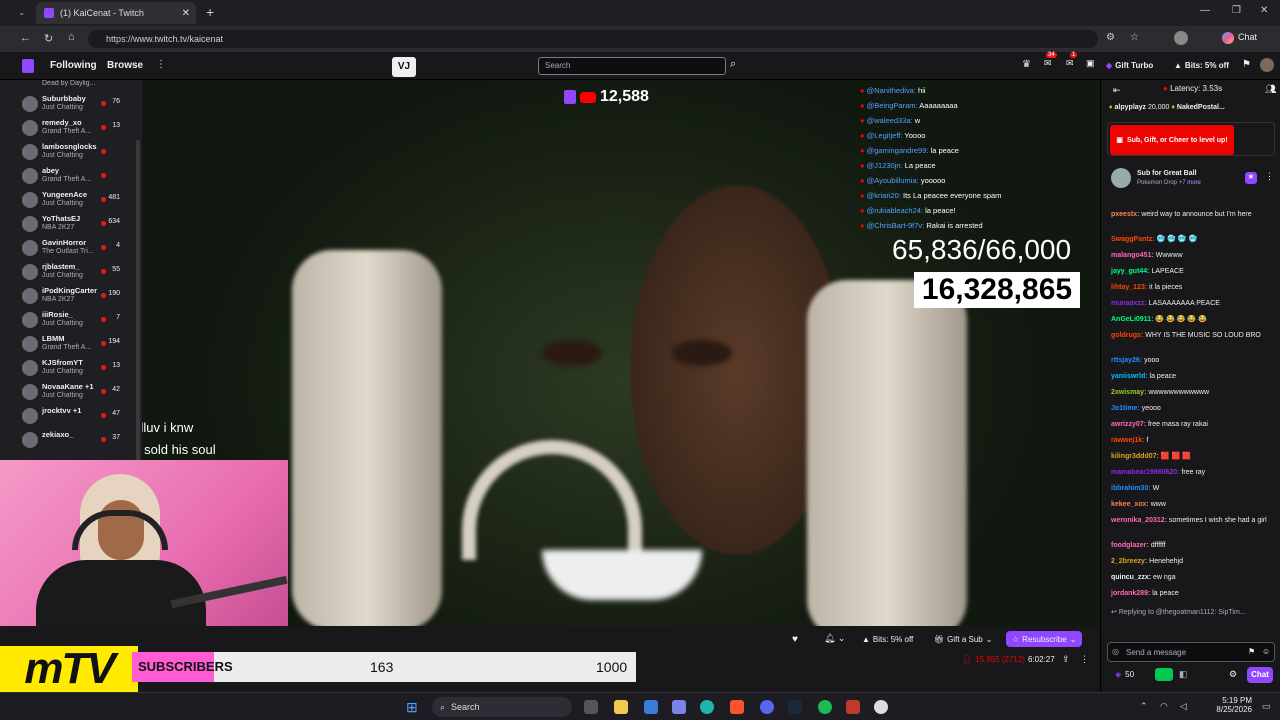 Image resolution: width=1280 pixels, height=720 pixels. I want to click on sidebar-channel: lambosnglocks Just Chatting, so click(71, 152).